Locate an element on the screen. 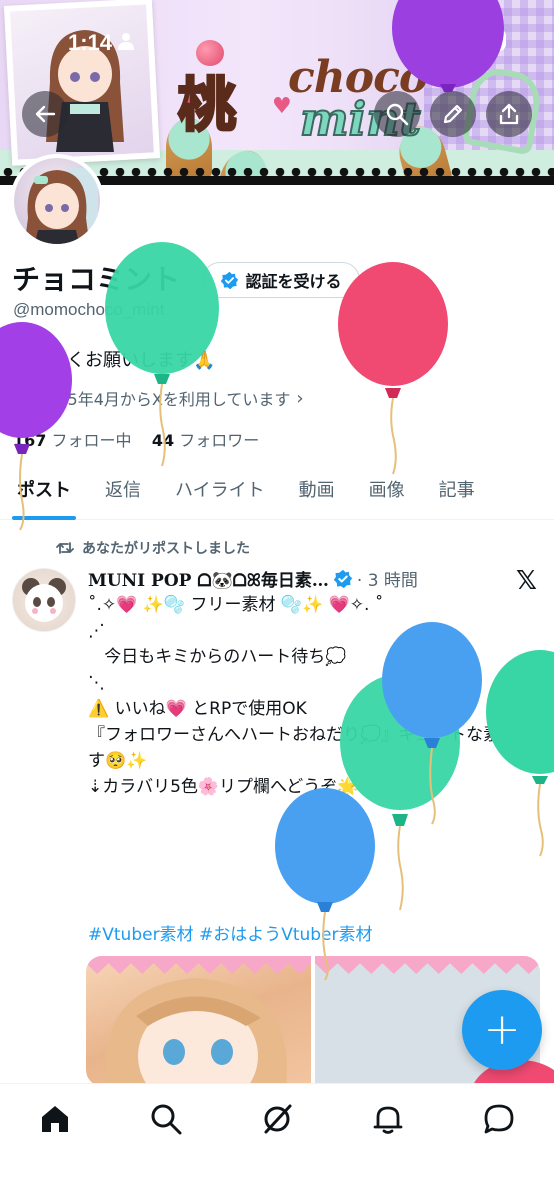  back-button is located at coordinates (45, 114).